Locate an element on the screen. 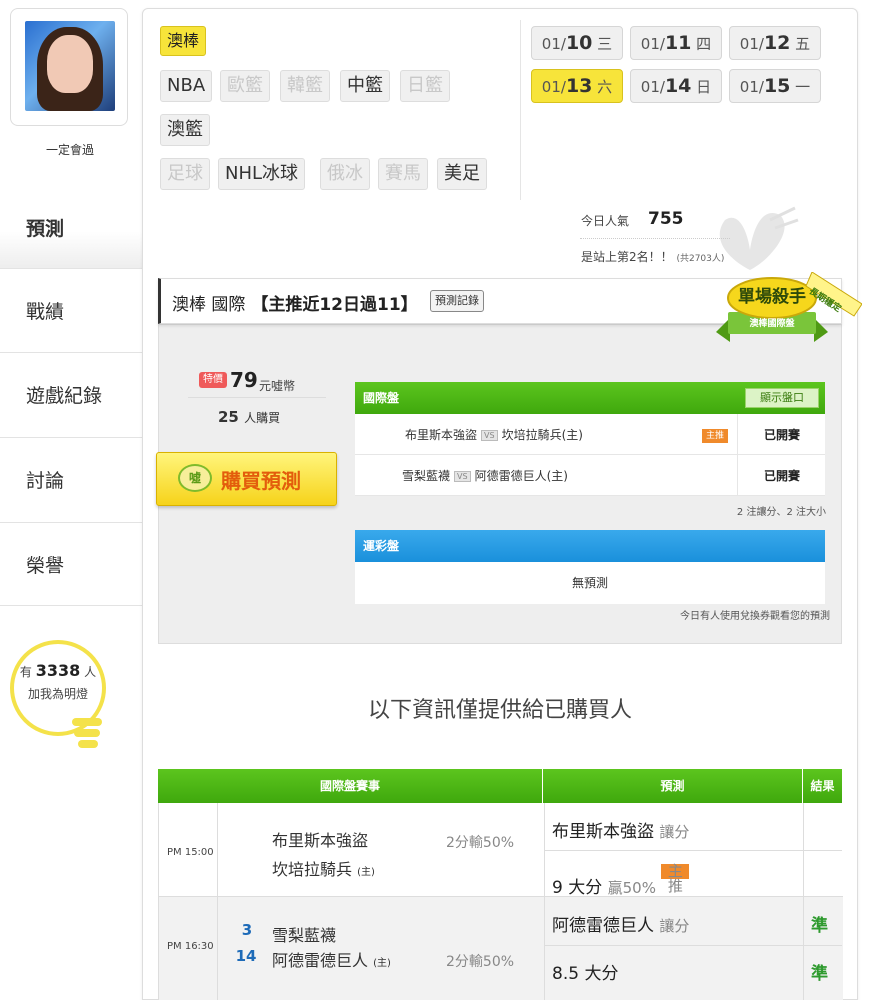  username: 一定會過 is located at coordinates (70, 149).